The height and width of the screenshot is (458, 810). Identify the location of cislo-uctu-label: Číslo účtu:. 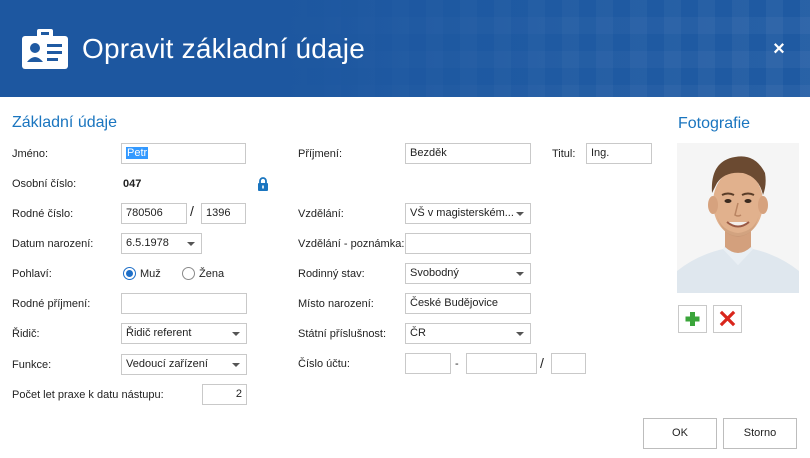
(324, 364).